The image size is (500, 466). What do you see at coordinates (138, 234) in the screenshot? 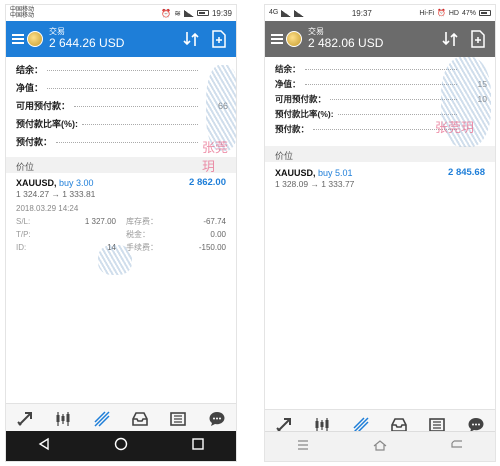
I see `tax-label: 税金：` at bounding box center [138, 234].